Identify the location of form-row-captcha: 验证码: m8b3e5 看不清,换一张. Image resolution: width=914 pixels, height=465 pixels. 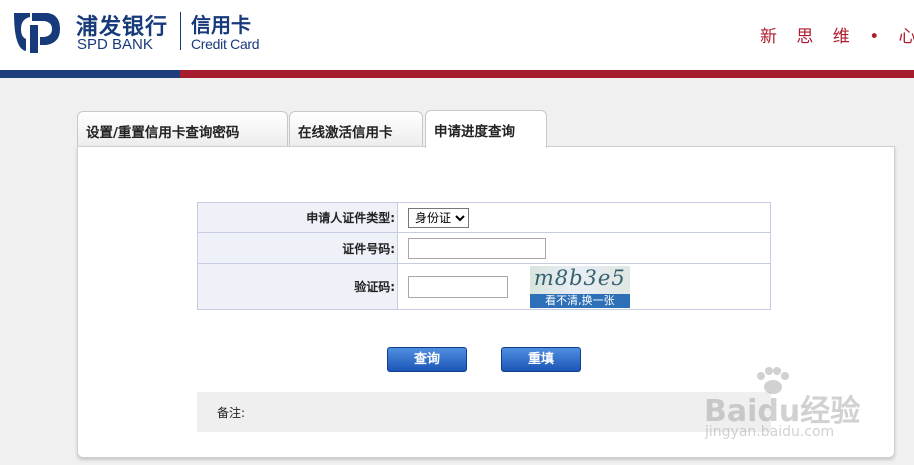
(484, 286).